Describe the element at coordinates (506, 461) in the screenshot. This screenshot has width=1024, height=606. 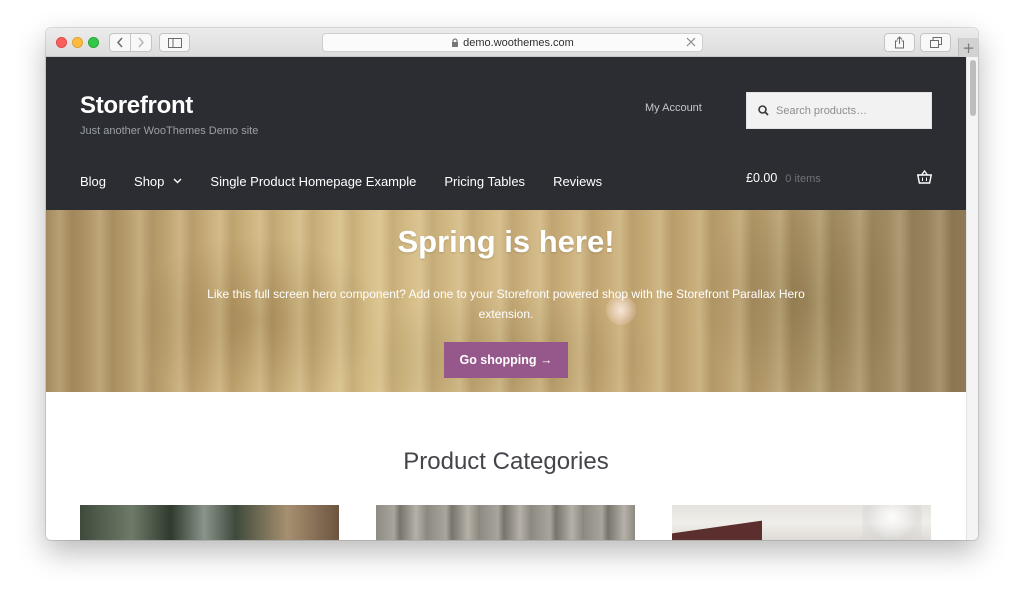
I see `section-title: Product Categories` at that location.